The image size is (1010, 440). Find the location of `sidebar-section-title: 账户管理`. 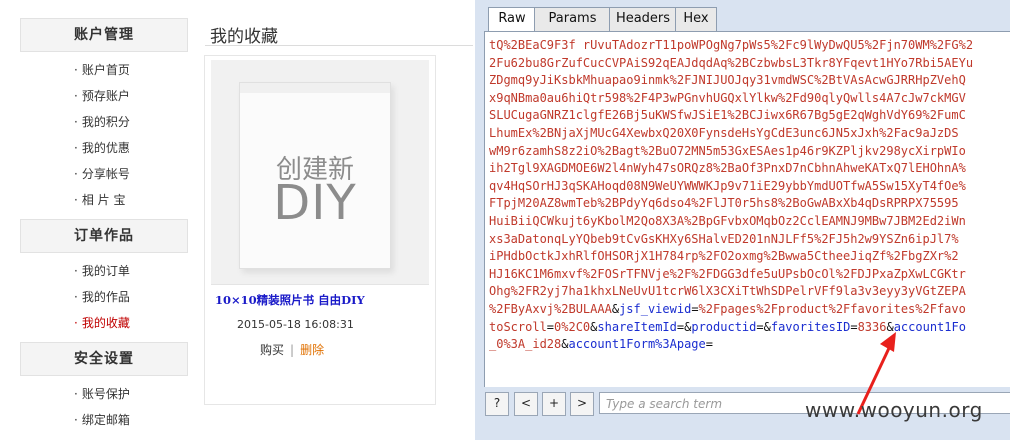

sidebar-section-title: 账户管理 is located at coordinates (104, 35).